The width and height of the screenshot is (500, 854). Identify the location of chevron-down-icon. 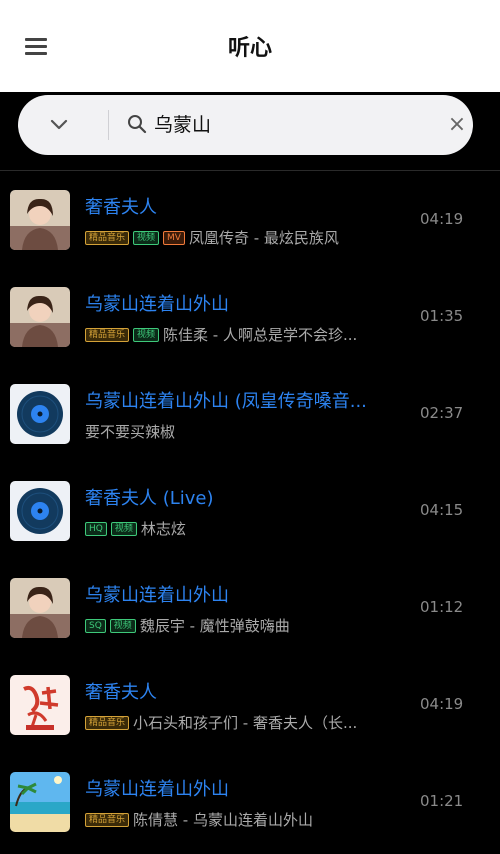
(59, 124).